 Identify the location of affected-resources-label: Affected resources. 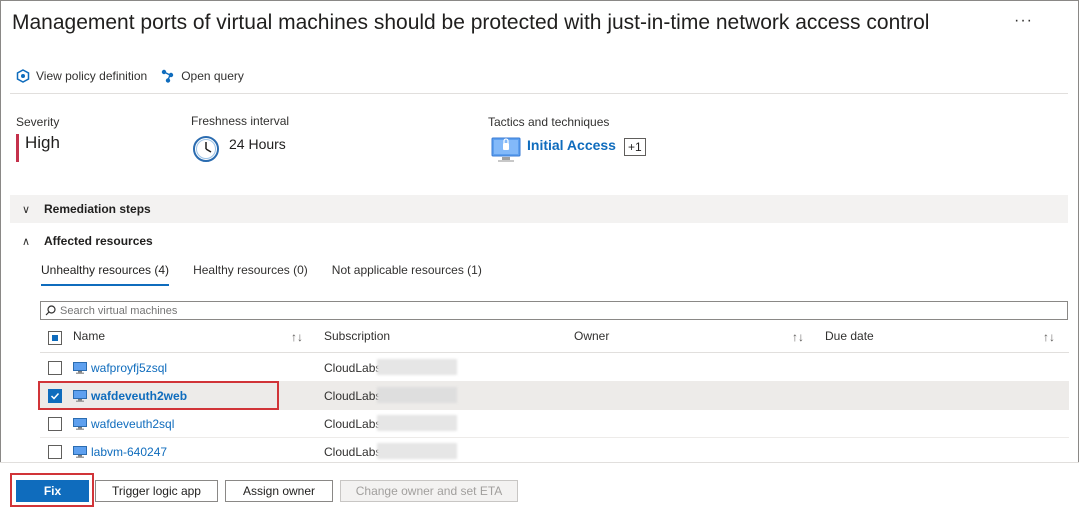
(98, 241).